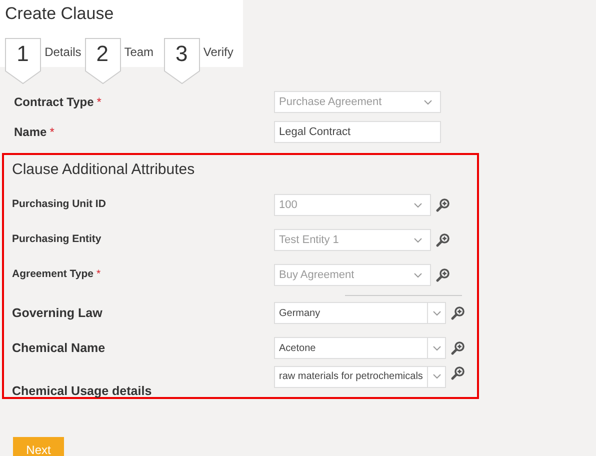  I want to click on field-label: Agreement Type, so click(53, 274).